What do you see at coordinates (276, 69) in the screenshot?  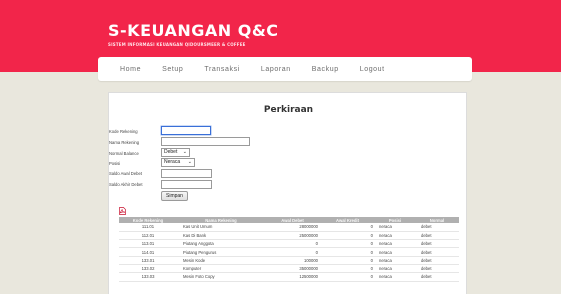 I see `nav-item-laporan: Laporan` at bounding box center [276, 69].